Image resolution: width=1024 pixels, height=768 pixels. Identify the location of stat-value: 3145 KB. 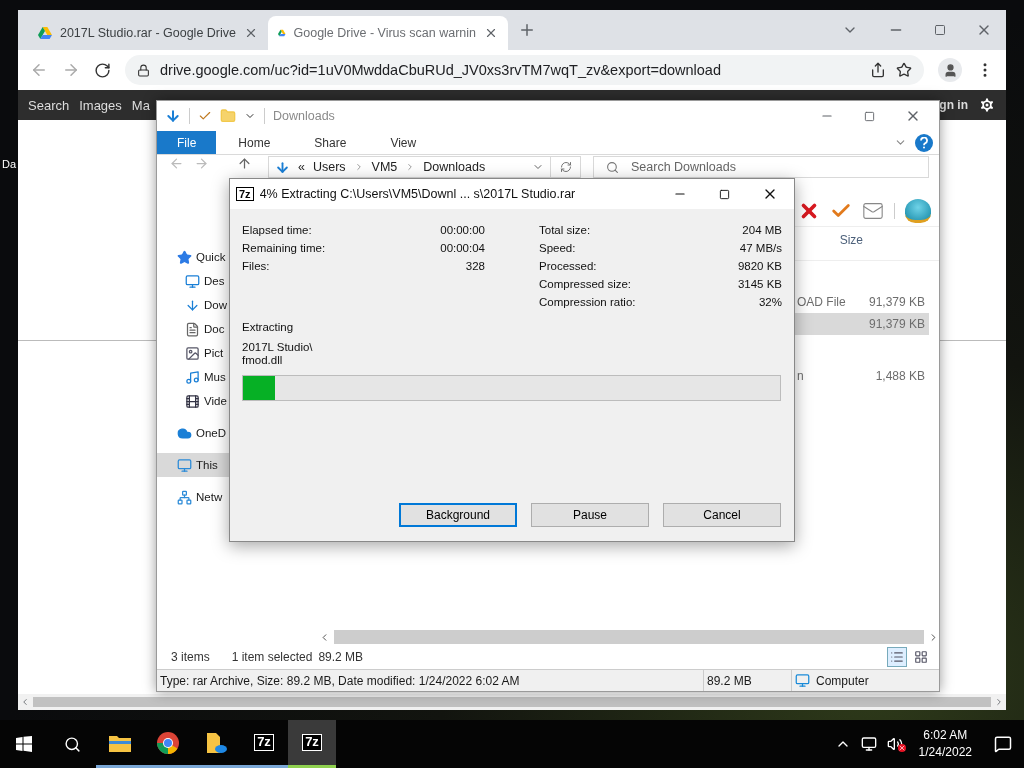
(759, 284).